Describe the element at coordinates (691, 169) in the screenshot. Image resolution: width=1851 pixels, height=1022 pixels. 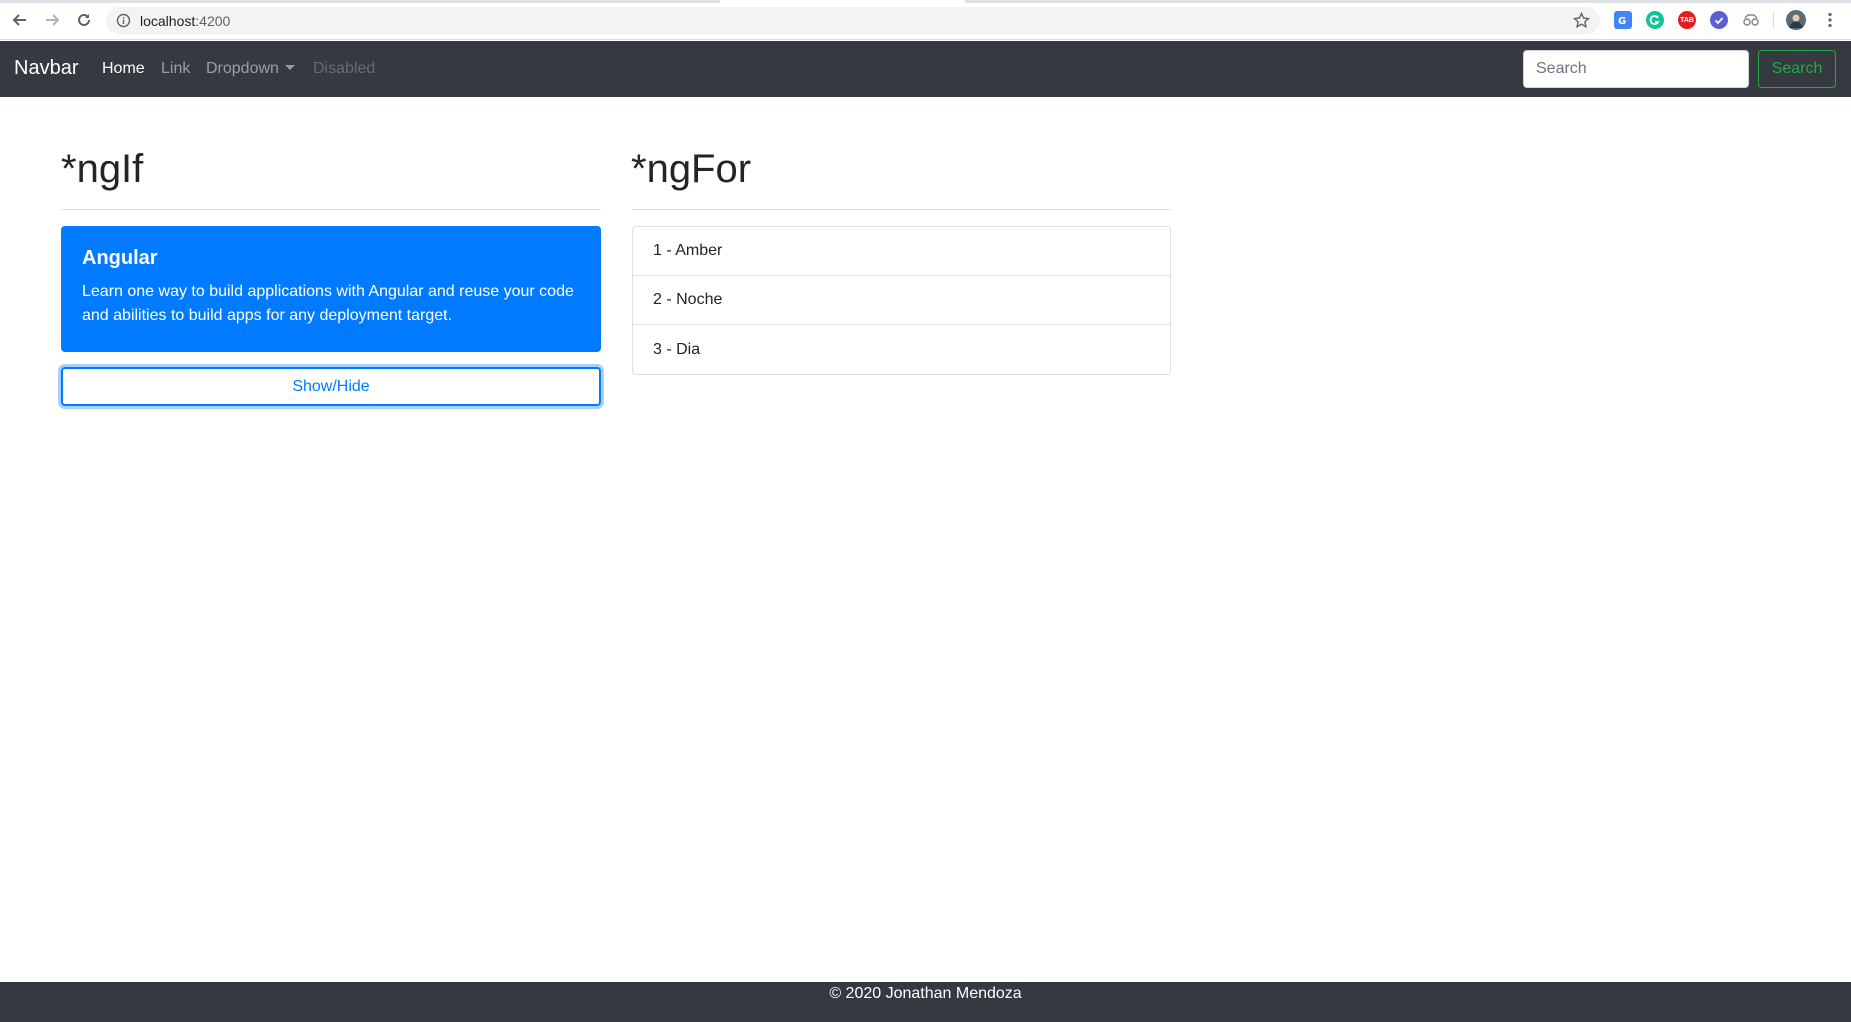
I see `ngfor-heading: *ngFor` at that location.